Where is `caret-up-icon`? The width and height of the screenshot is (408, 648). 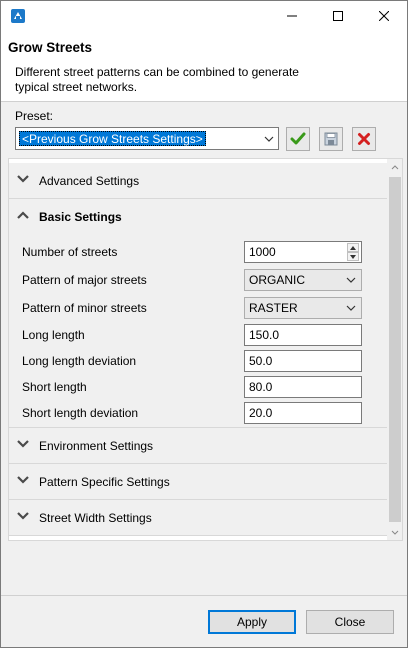
caret-up-icon is located at coordinates (353, 247).